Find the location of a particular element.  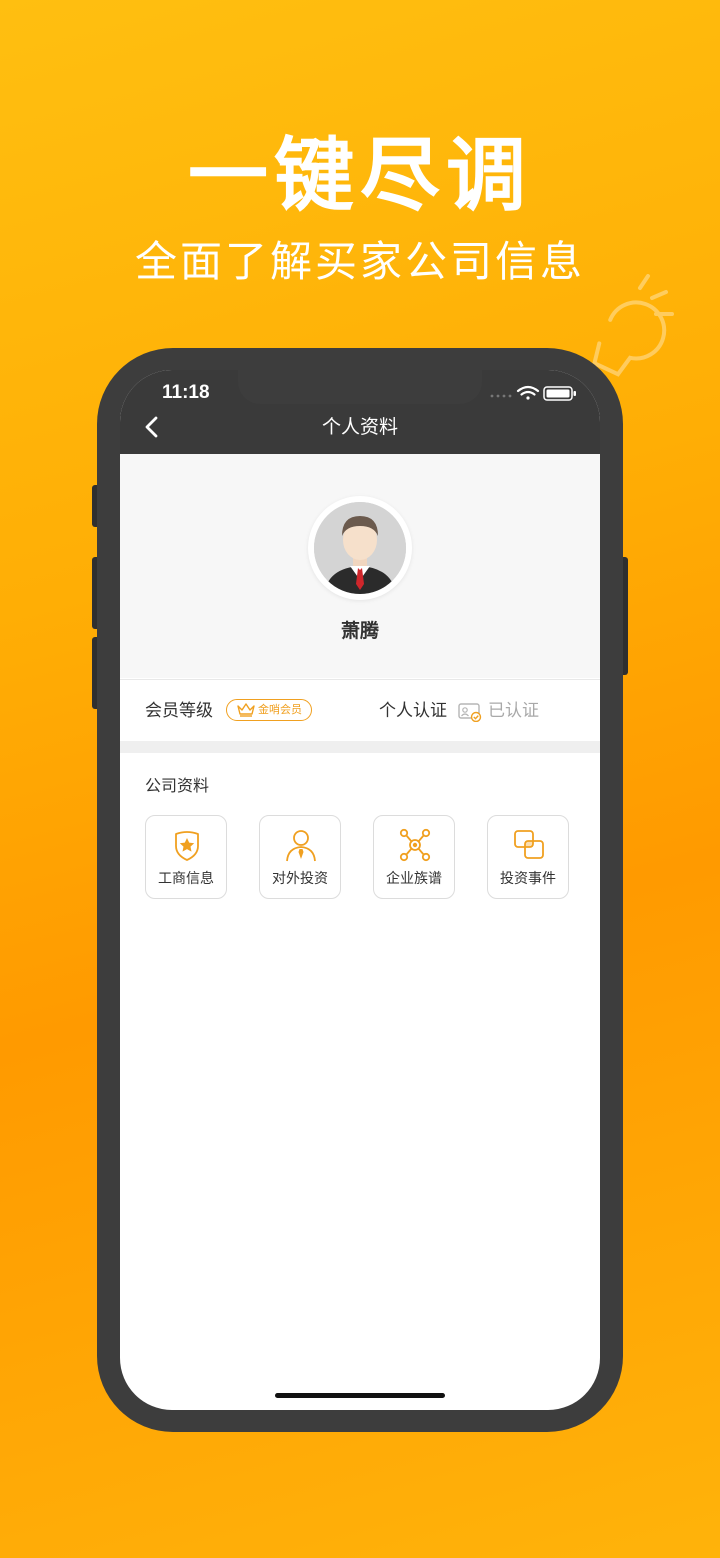

tile-label: 企业族谱 is located at coordinates (414, 879).